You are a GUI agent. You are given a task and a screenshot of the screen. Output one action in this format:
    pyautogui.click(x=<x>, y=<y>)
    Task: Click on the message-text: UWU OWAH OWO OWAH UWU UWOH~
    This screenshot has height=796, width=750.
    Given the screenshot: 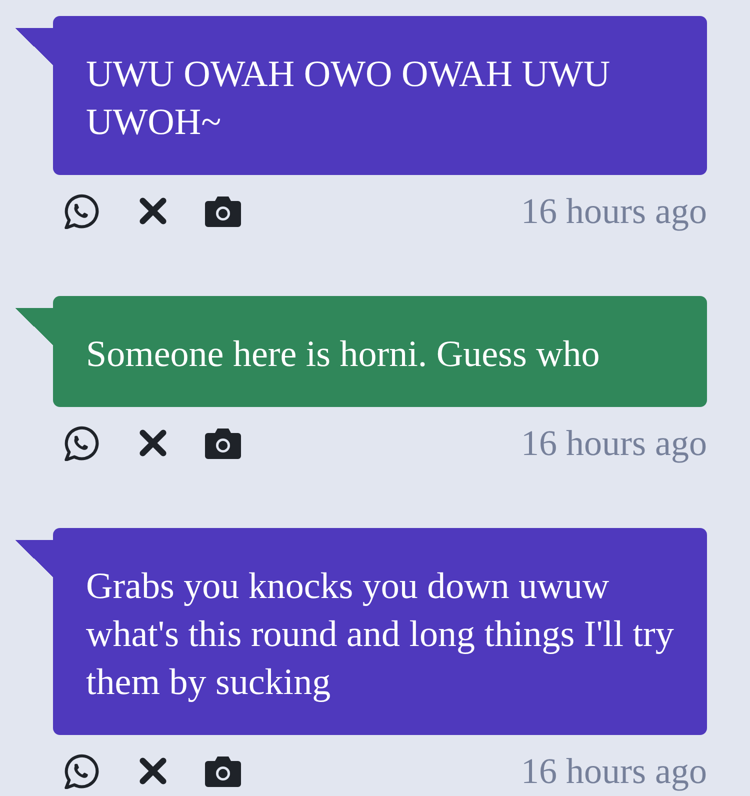 What is the action you would take?
    pyautogui.click(x=349, y=99)
    